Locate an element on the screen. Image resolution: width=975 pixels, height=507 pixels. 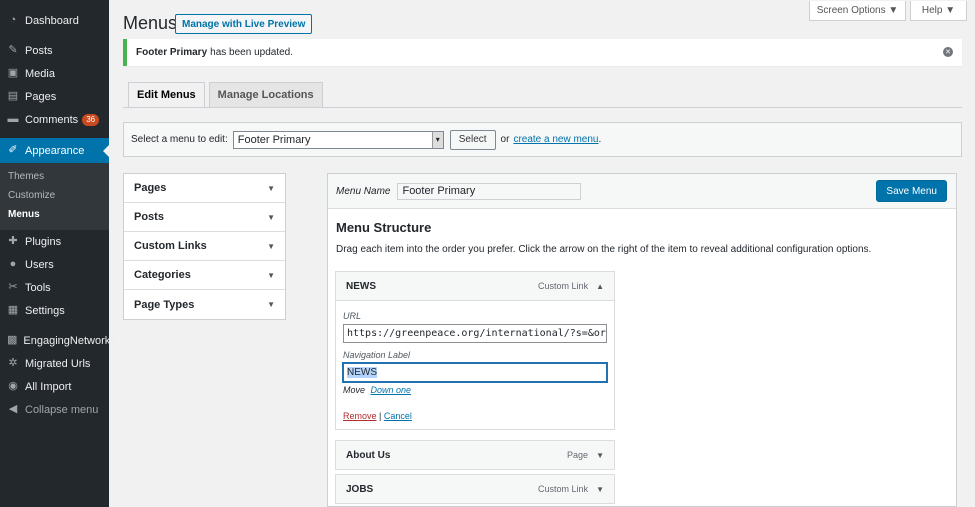
sidebar-item-media: ▣ Media is located at coordinates (54, 73).